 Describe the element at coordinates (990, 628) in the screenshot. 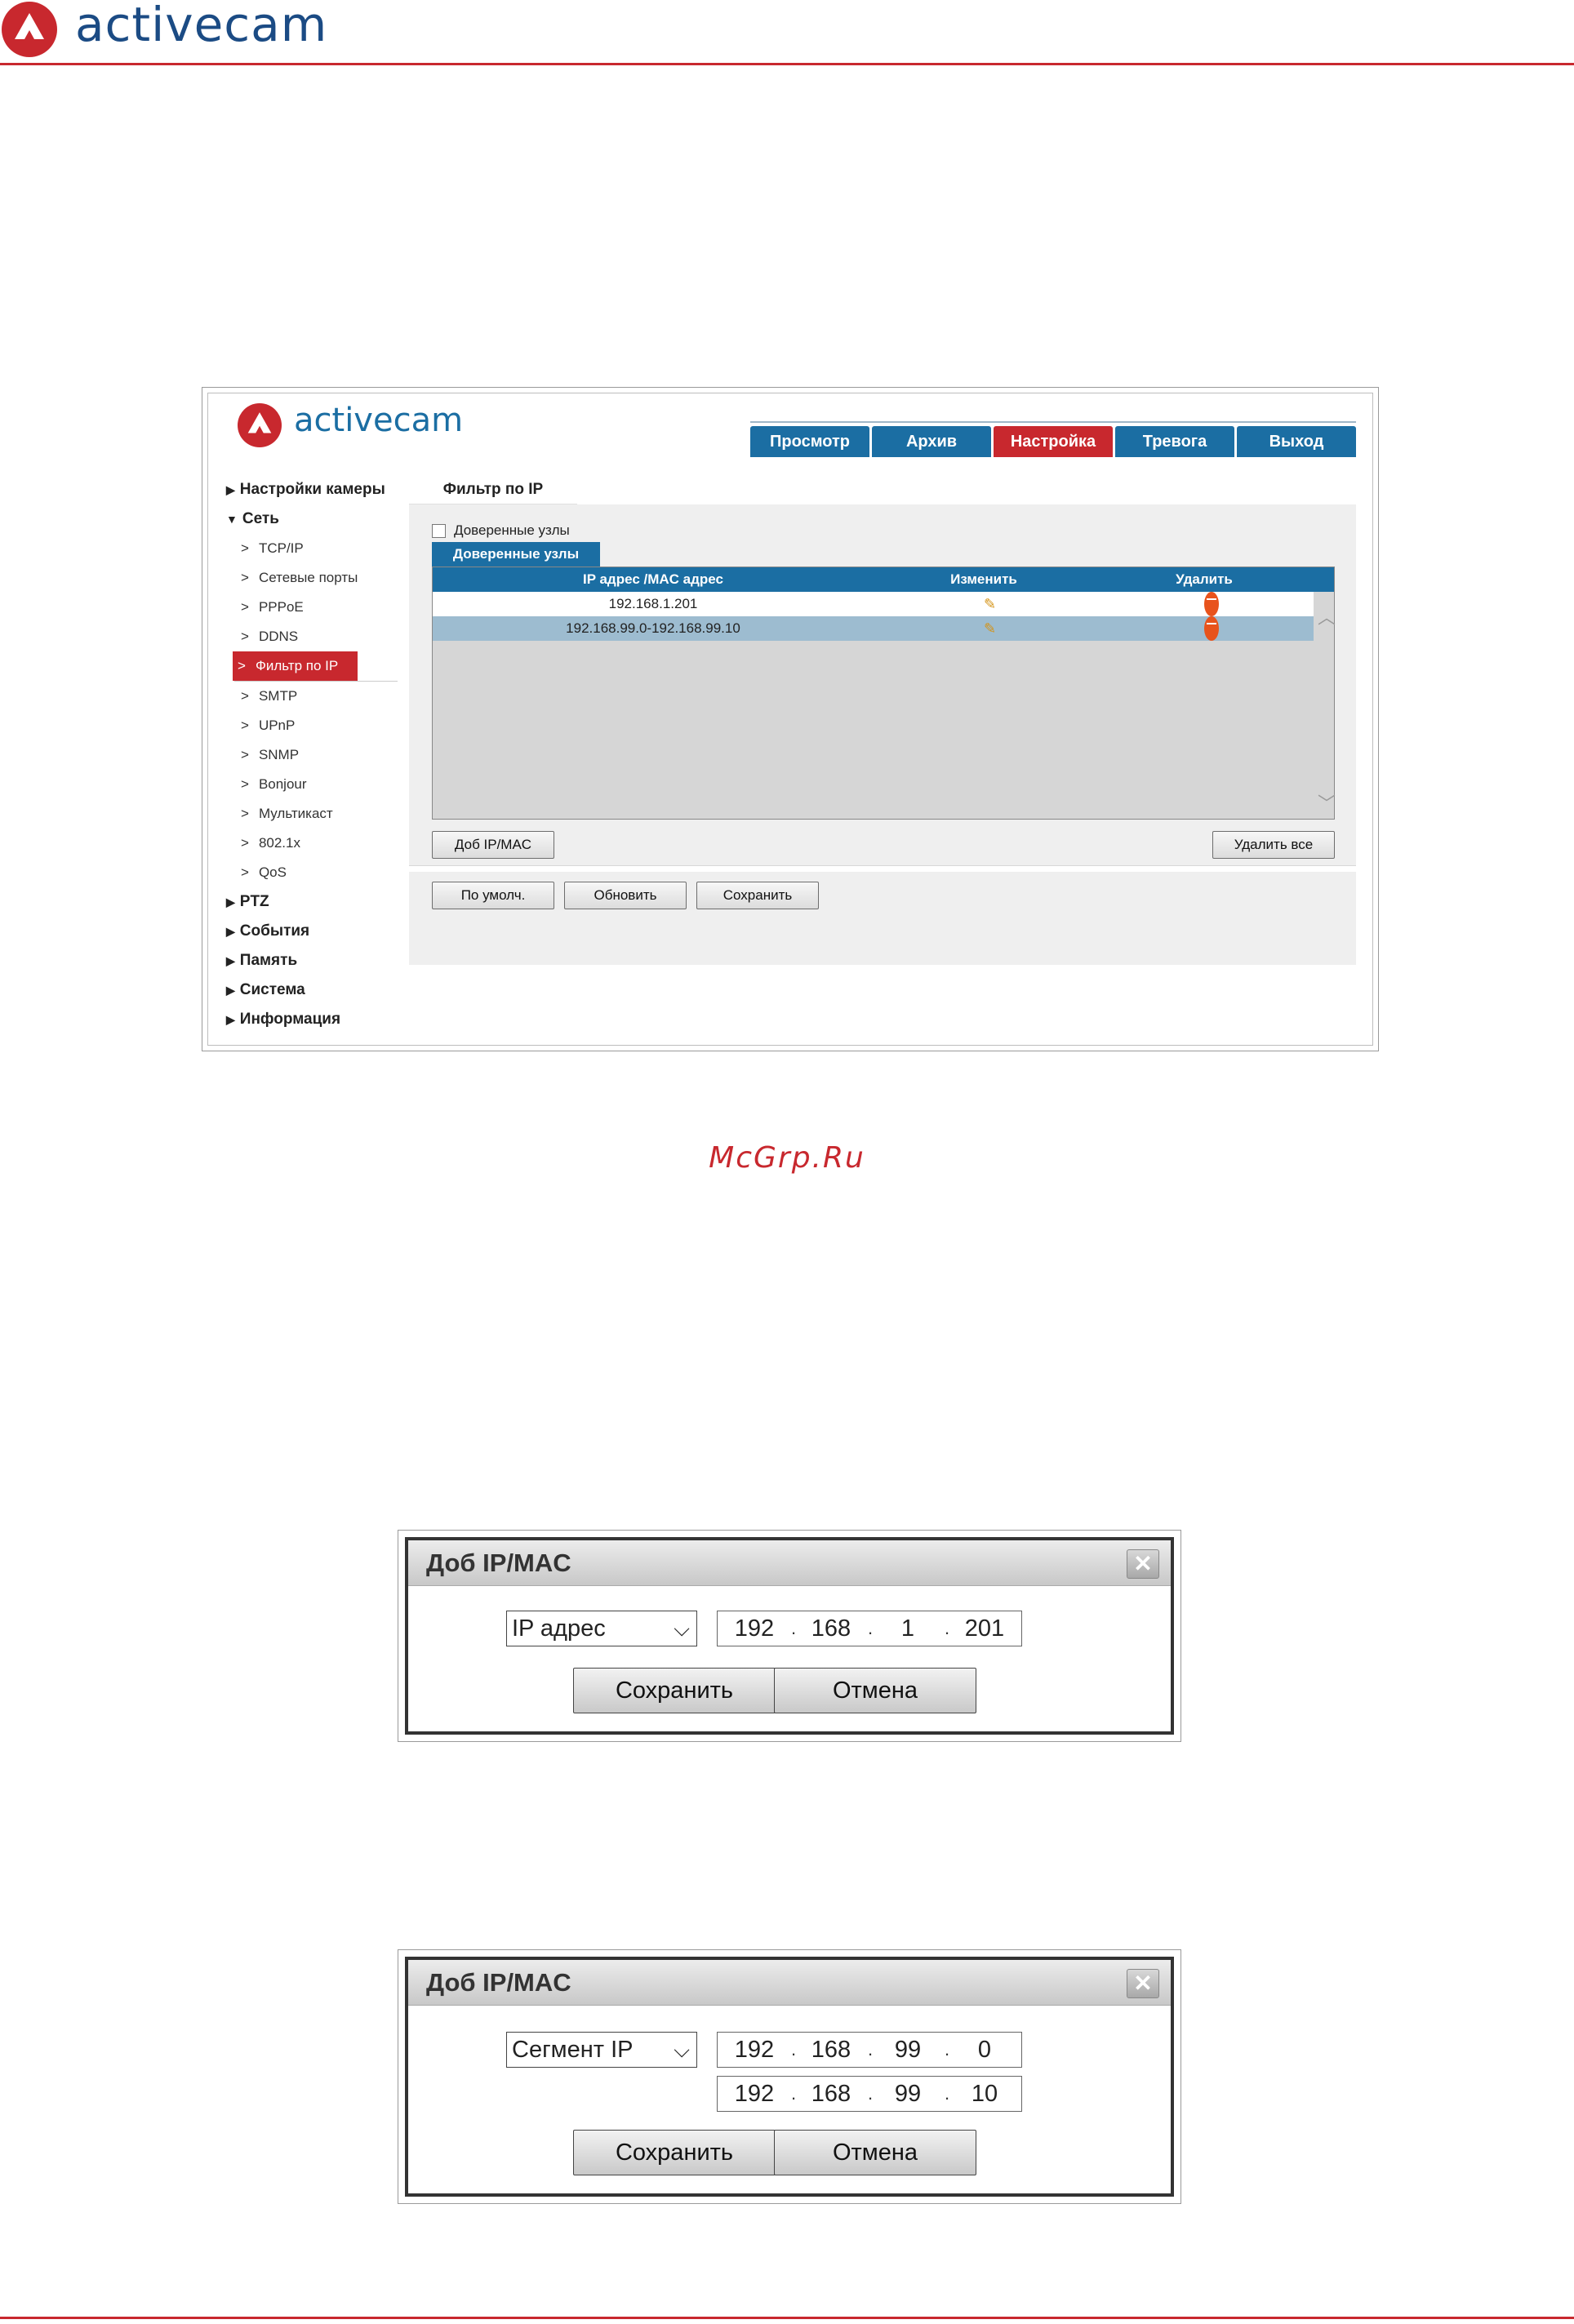

I see `pencil-icon: ✎` at that location.